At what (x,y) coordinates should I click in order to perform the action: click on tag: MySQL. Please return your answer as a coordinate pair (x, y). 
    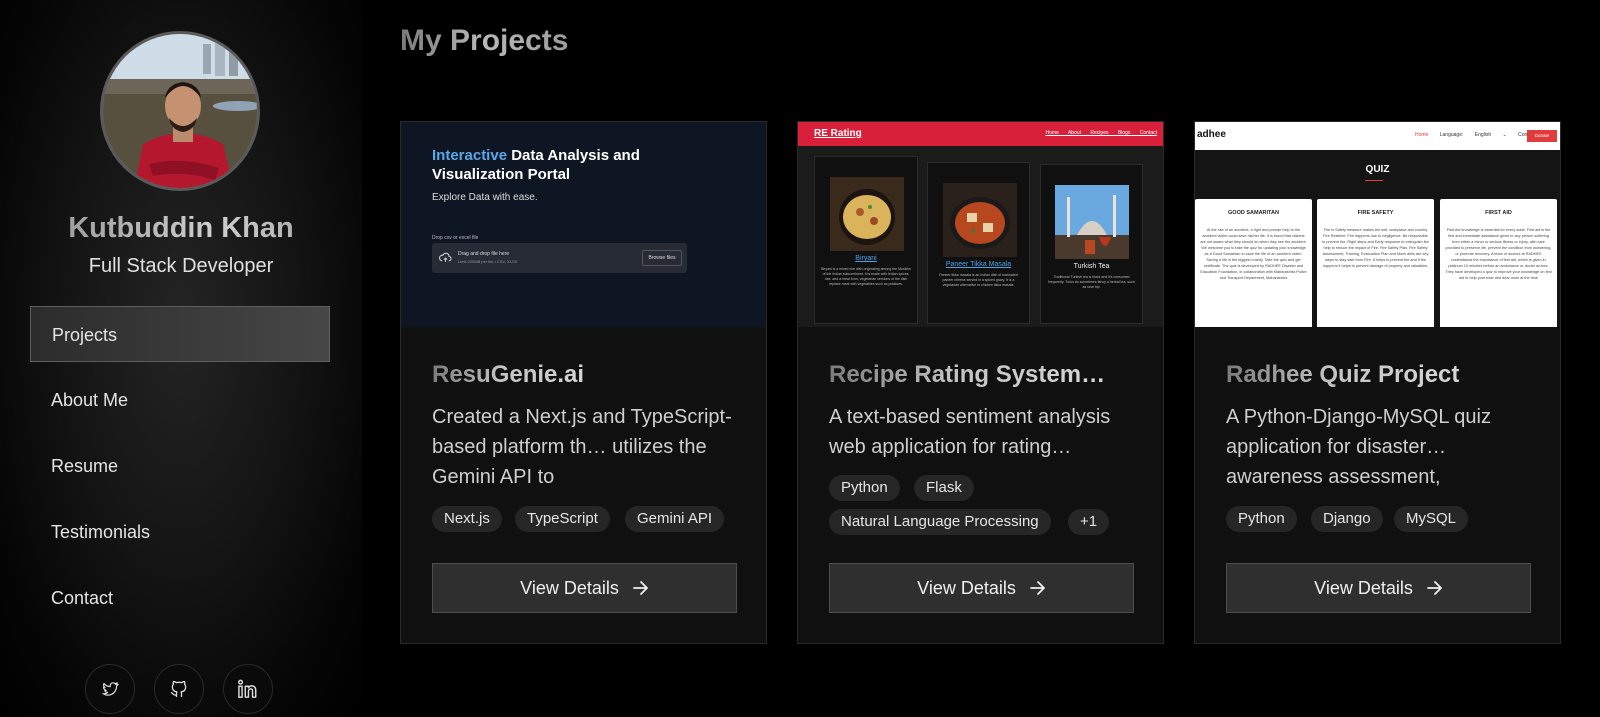
    Looking at the image, I should click on (1431, 519).